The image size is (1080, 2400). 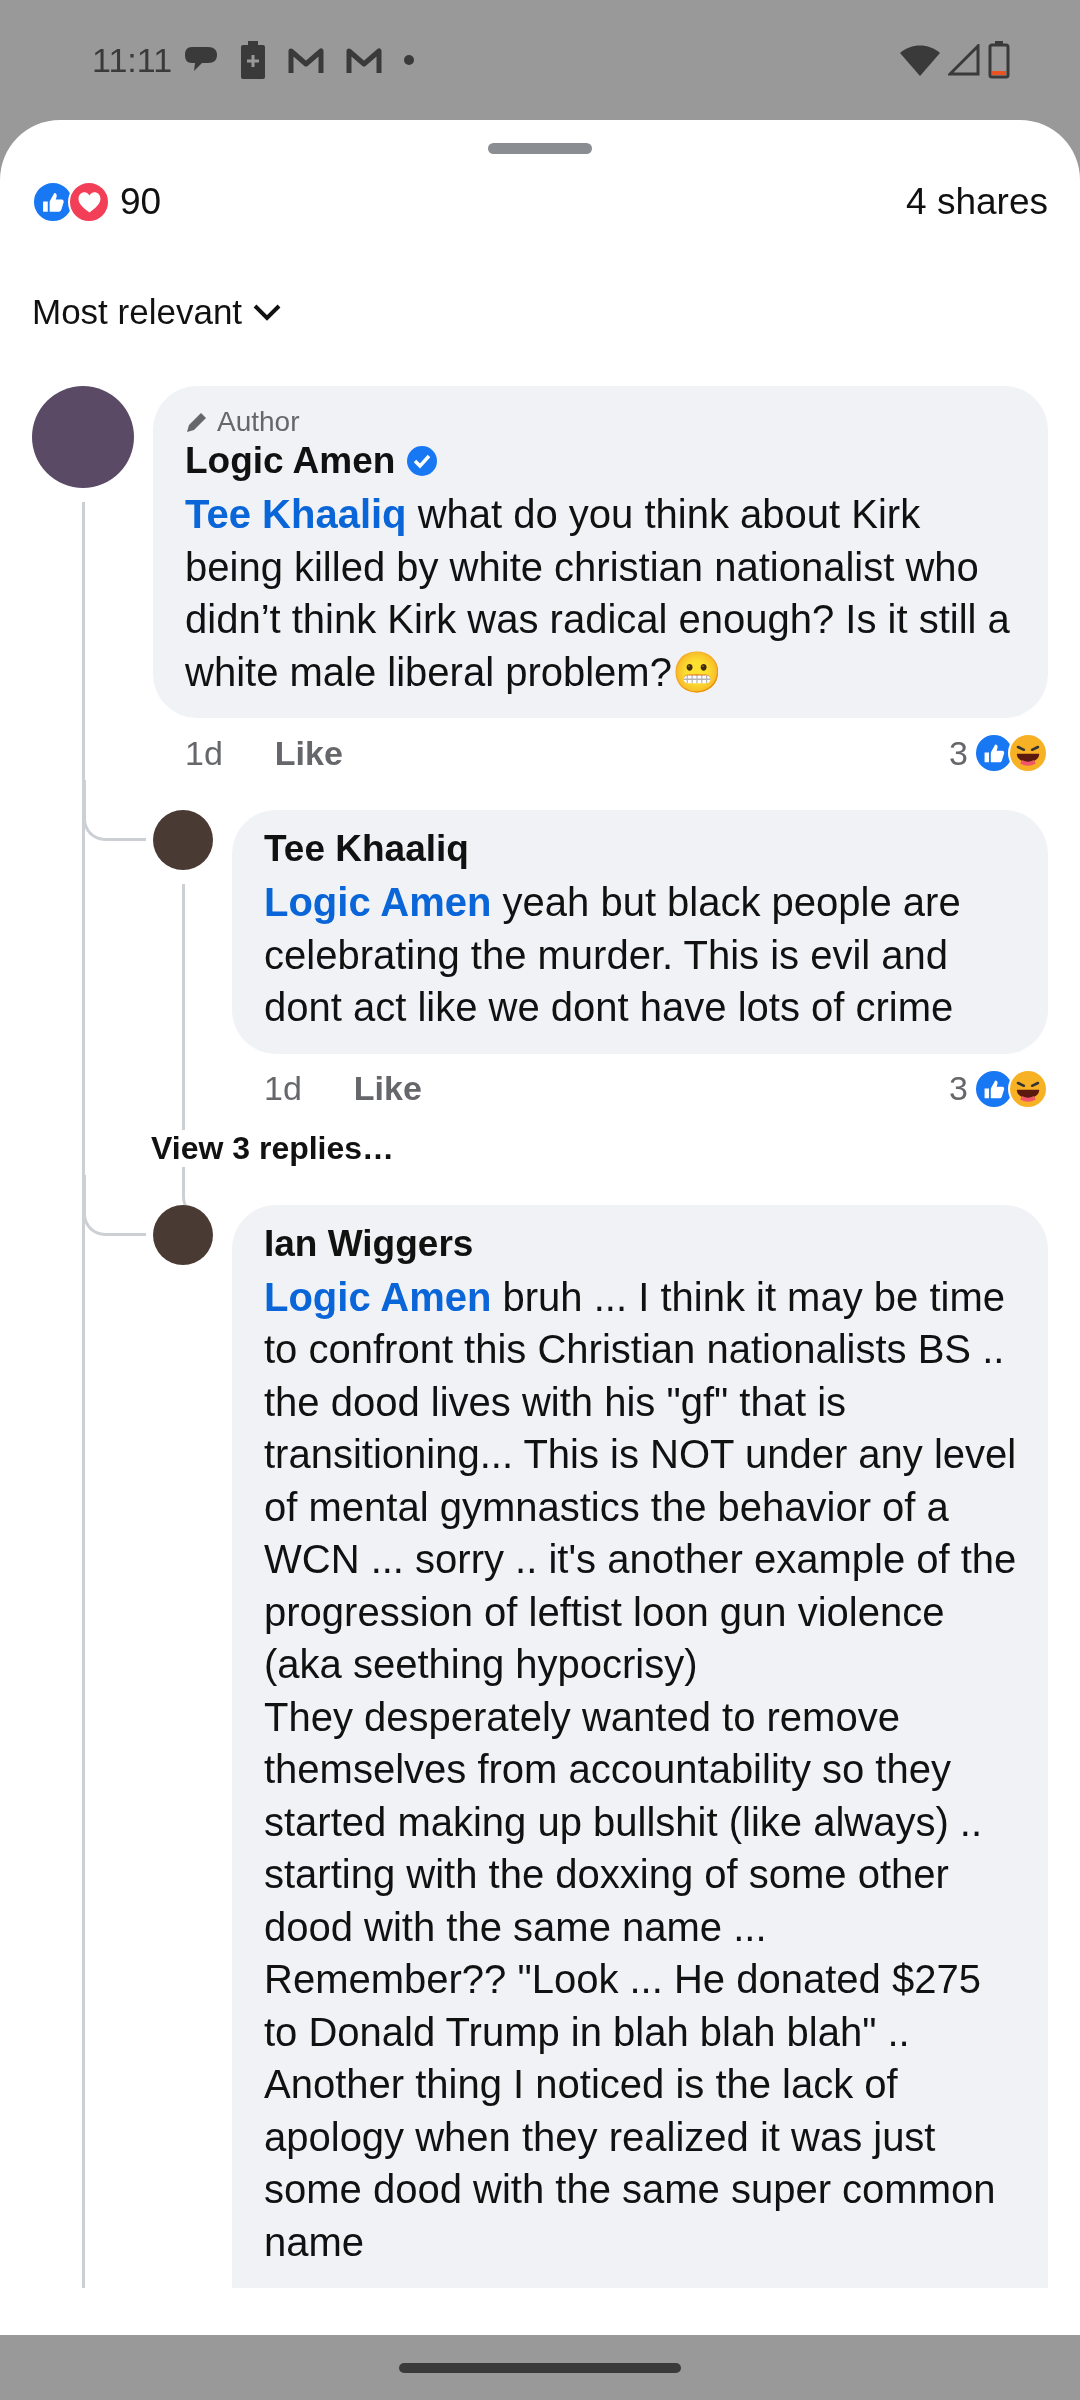 What do you see at coordinates (253, 60) in the screenshot?
I see `battery-plus-icon` at bounding box center [253, 60].